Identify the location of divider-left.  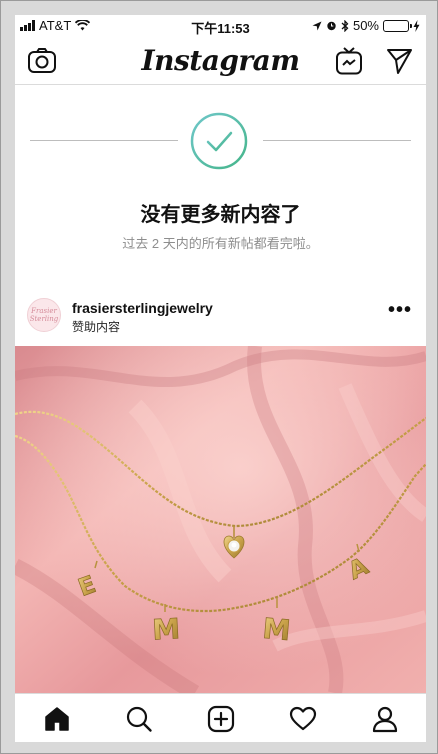
(104, 140).